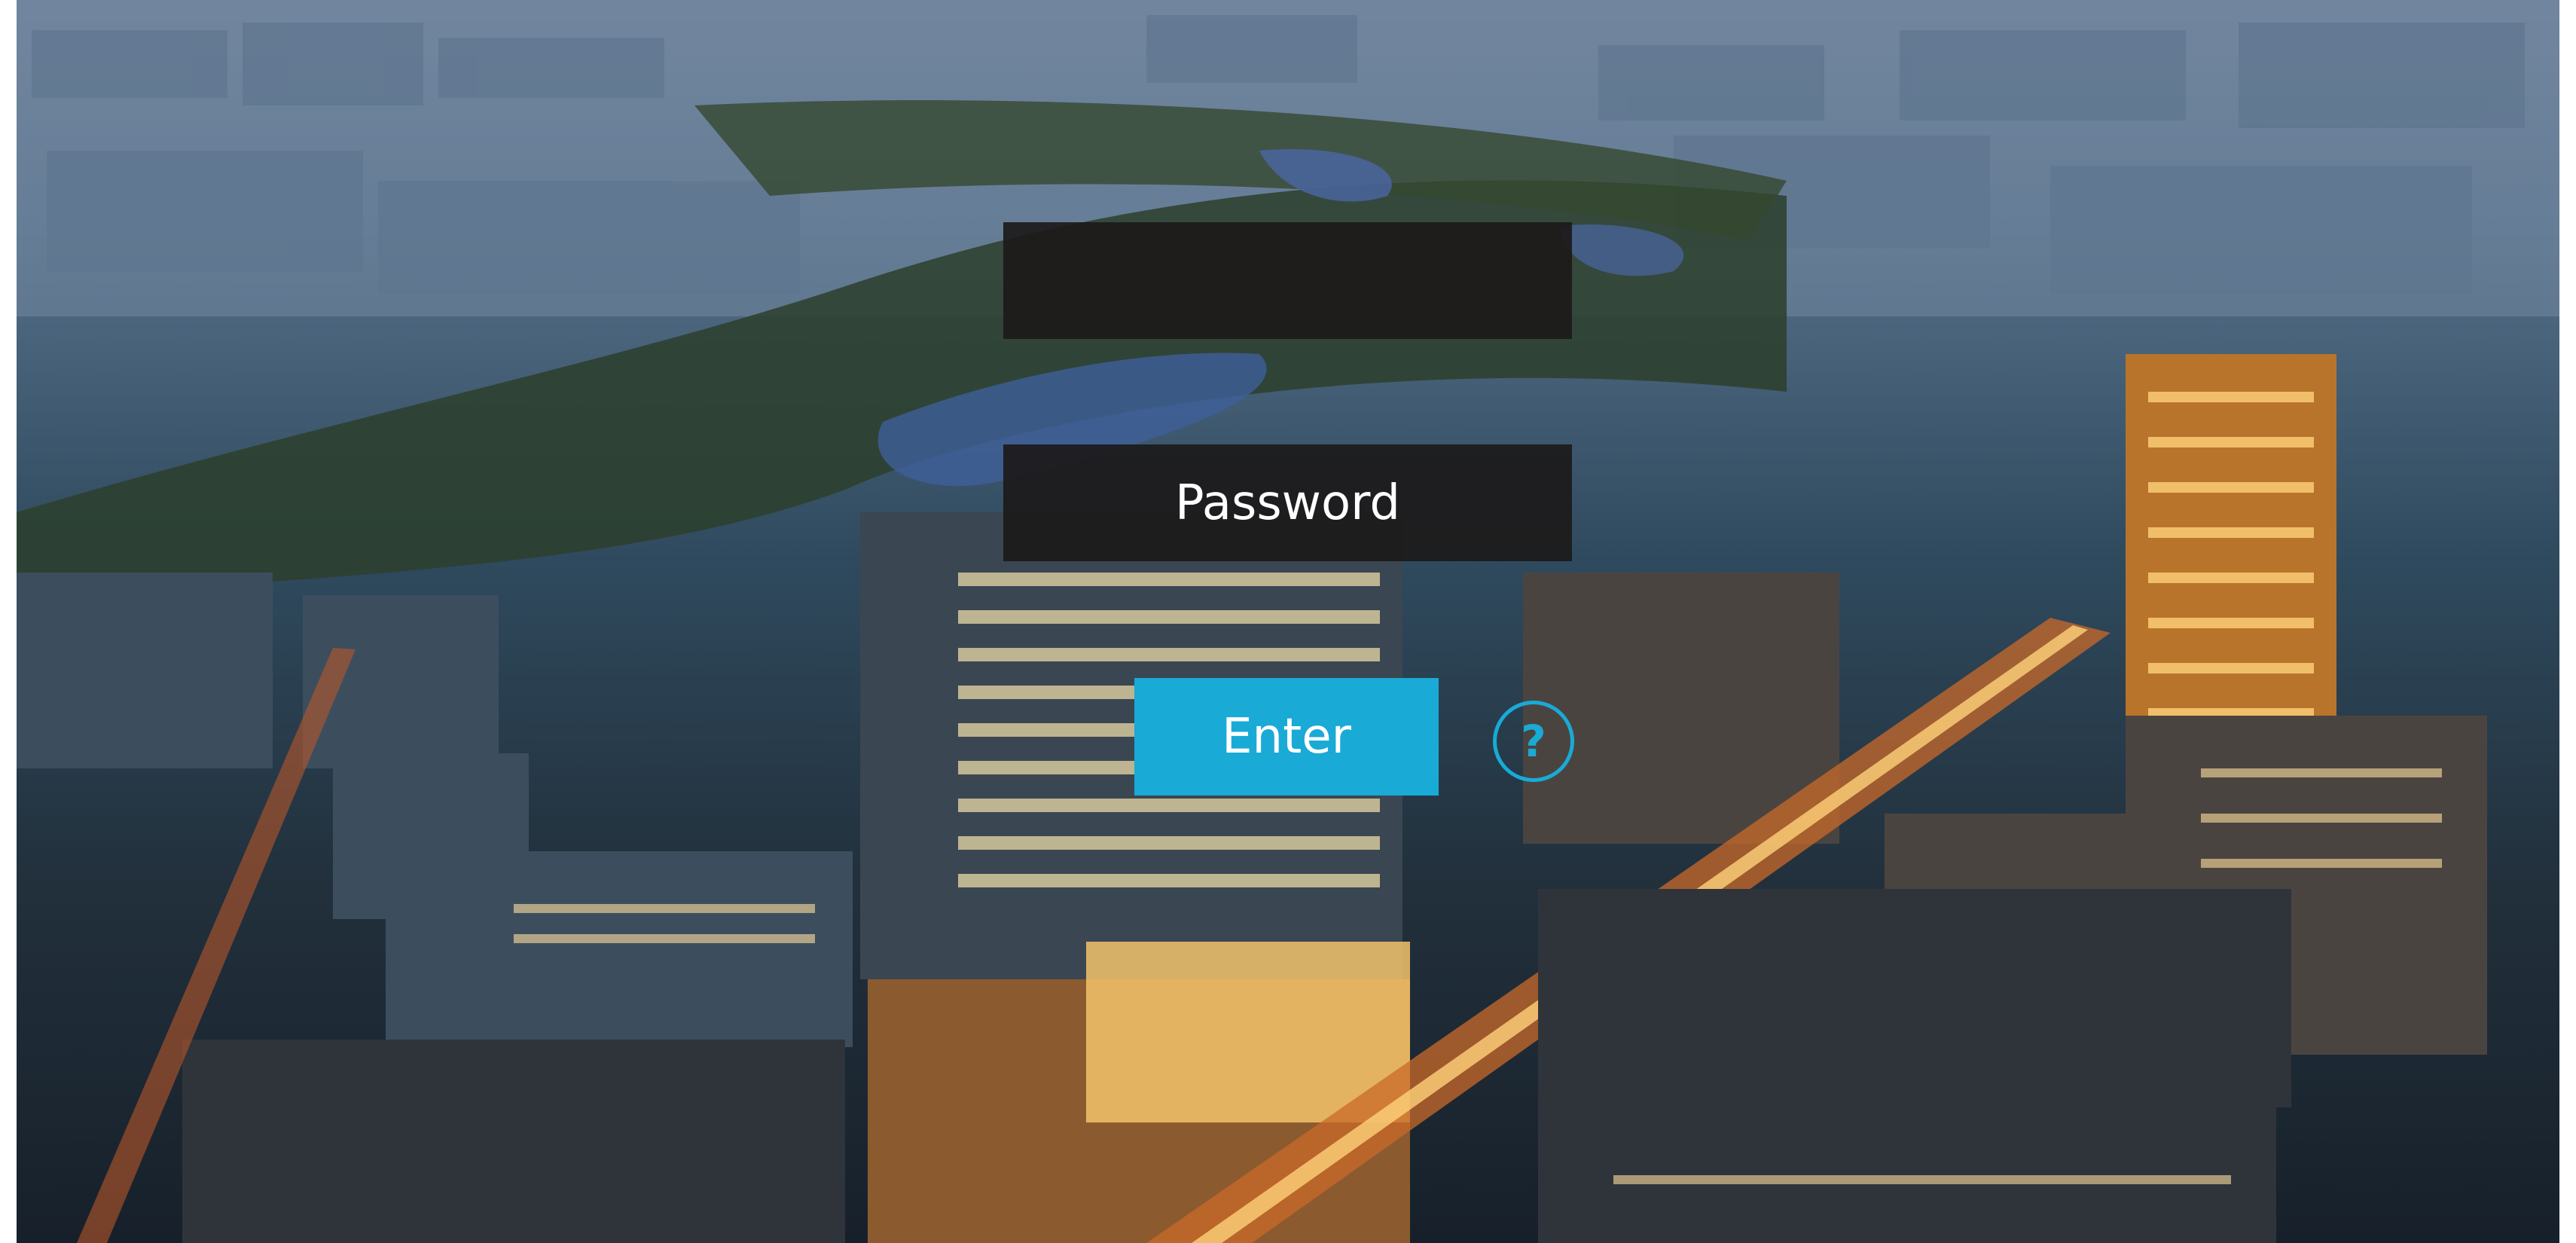 The height and width of the screenshot is (1243, 2576). I want to click on username-input, so click(1288, 280).